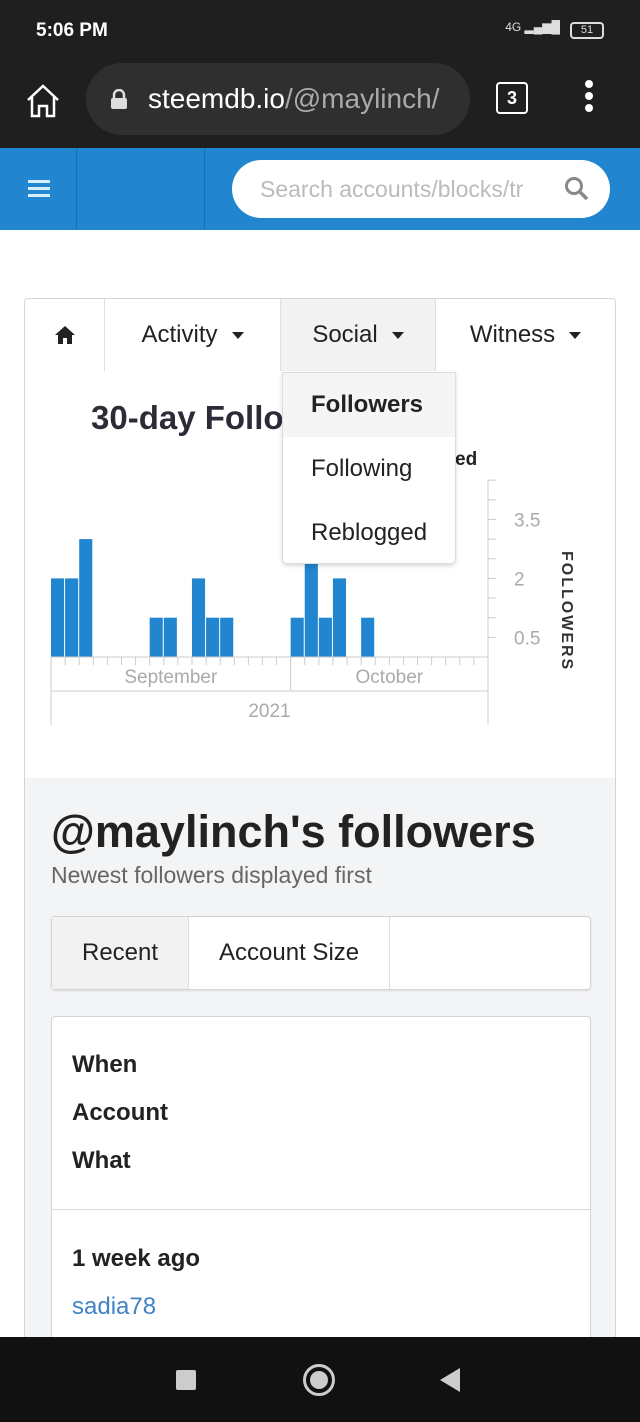  I want to click on sort-tabs: Recent Account Size, so click(321, 953).